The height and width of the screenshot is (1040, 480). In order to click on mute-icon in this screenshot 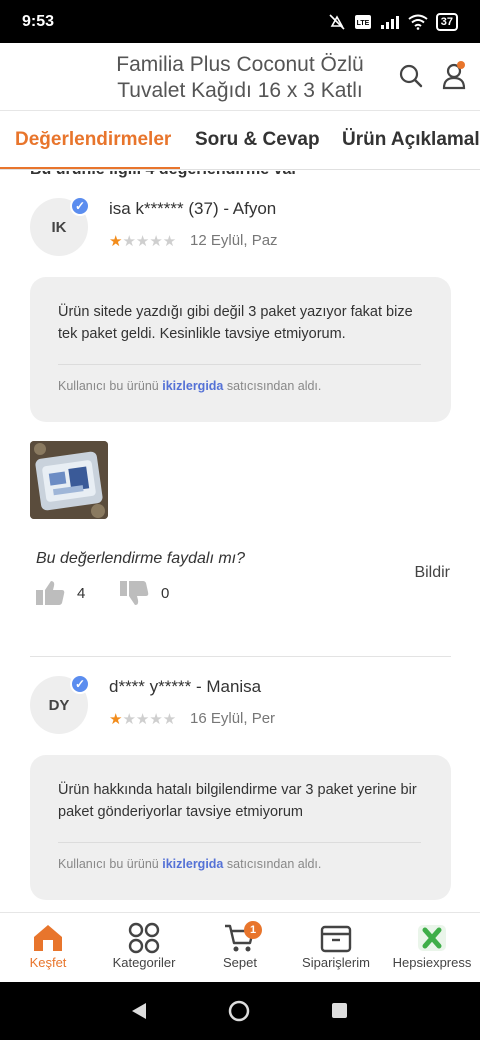, I will do `click(337, 21)`.